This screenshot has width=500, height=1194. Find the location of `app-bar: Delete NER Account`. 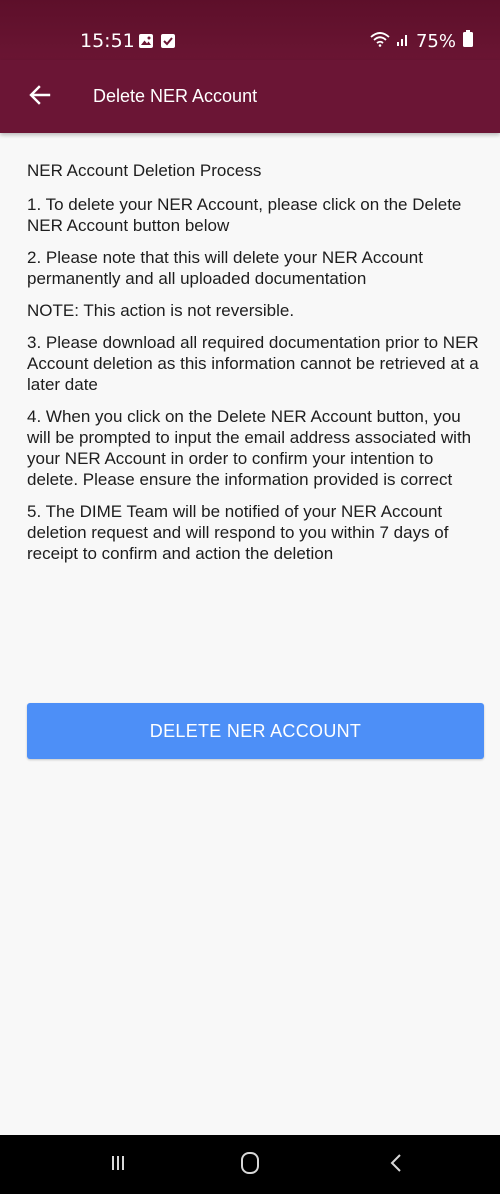

app-bar: Delete NER Account is located at coordinates (250, 96).